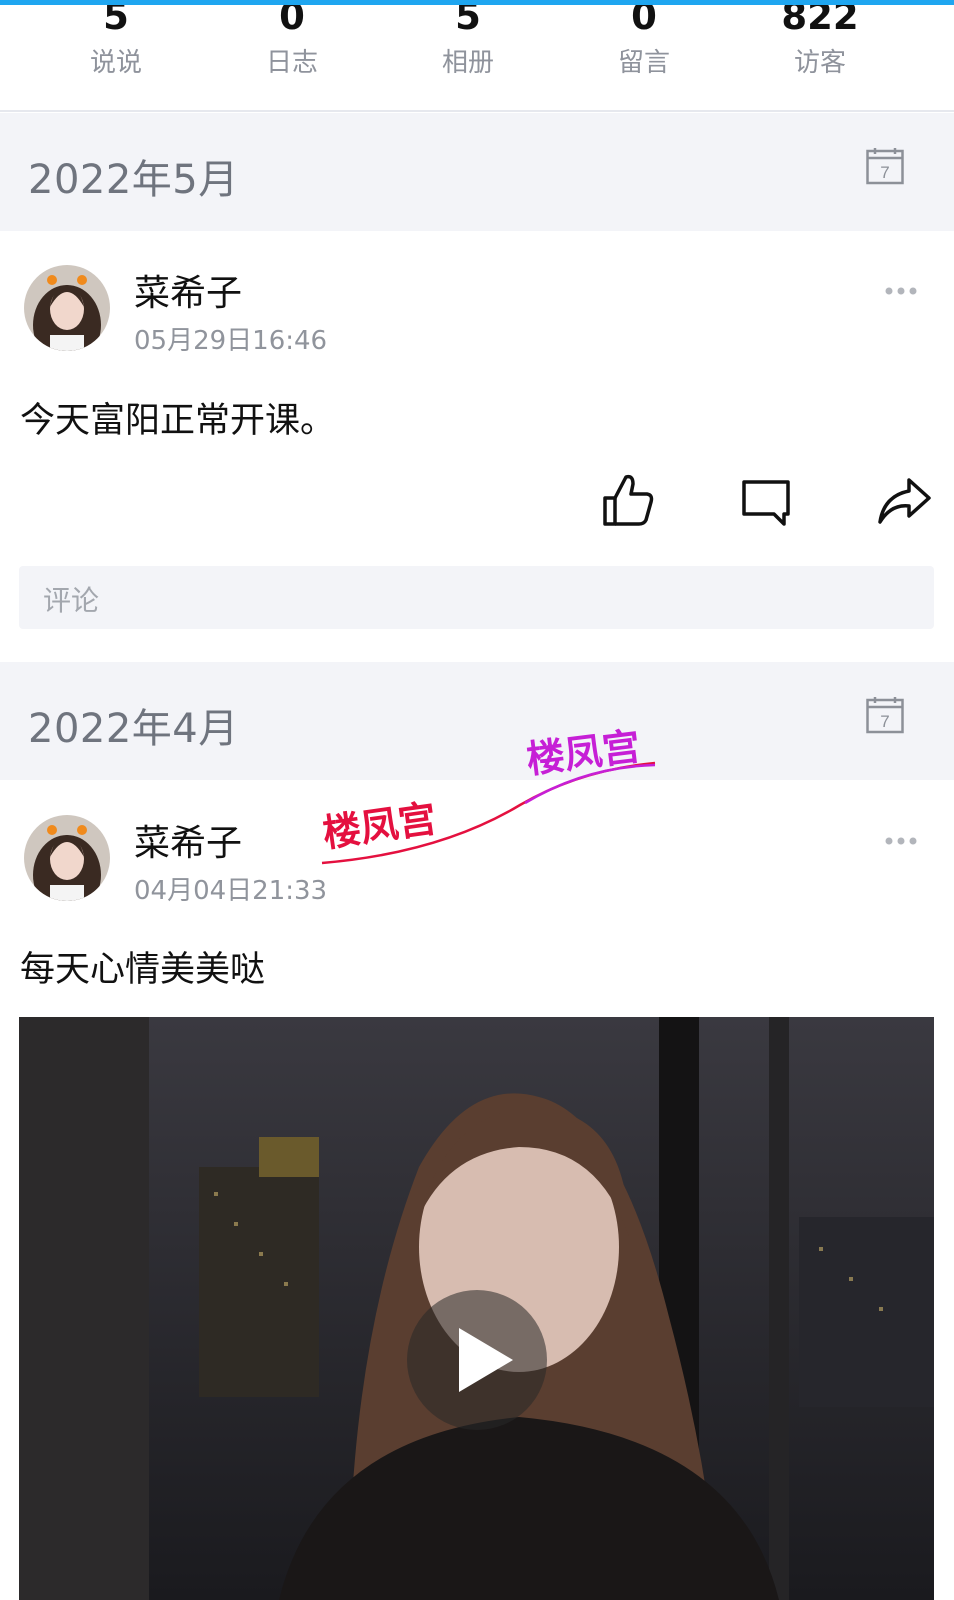 The image size is (954, 1600). I want to click on stat-xiangce: 5 相册, so click(468, 39).